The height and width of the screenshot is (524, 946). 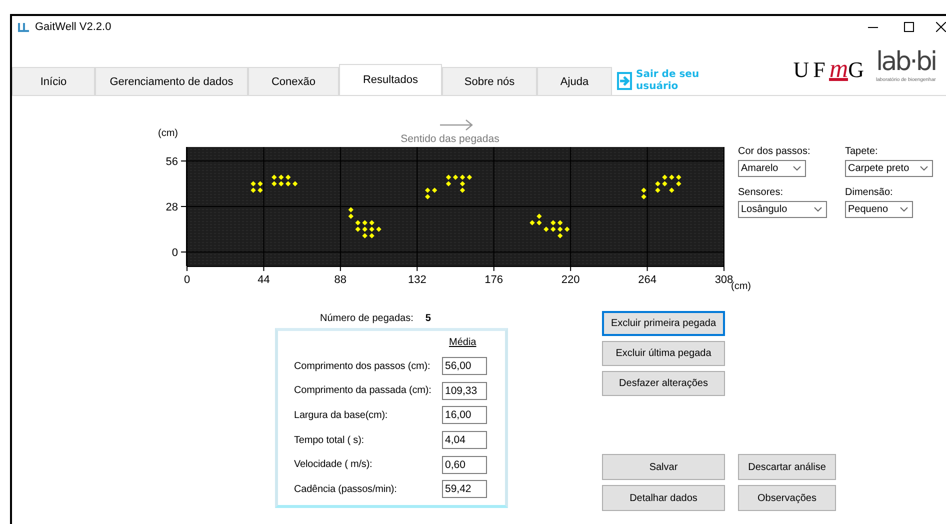 I want to click on dropdown: Pequeno, so click(x=879, y=209).